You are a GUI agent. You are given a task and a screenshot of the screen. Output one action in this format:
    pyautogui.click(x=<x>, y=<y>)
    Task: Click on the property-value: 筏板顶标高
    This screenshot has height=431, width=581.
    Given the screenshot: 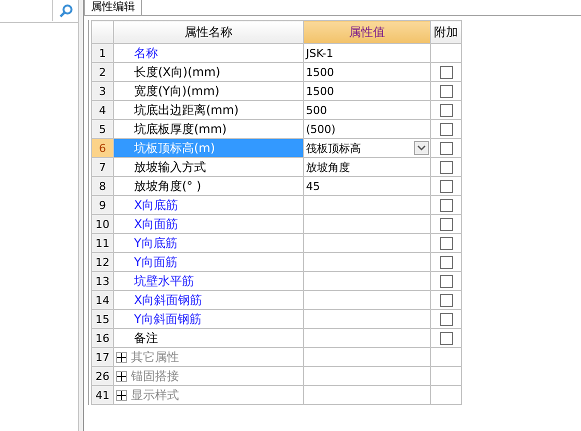 What is the action you would take?
    pyautogui.click(x=367, y=148)
    